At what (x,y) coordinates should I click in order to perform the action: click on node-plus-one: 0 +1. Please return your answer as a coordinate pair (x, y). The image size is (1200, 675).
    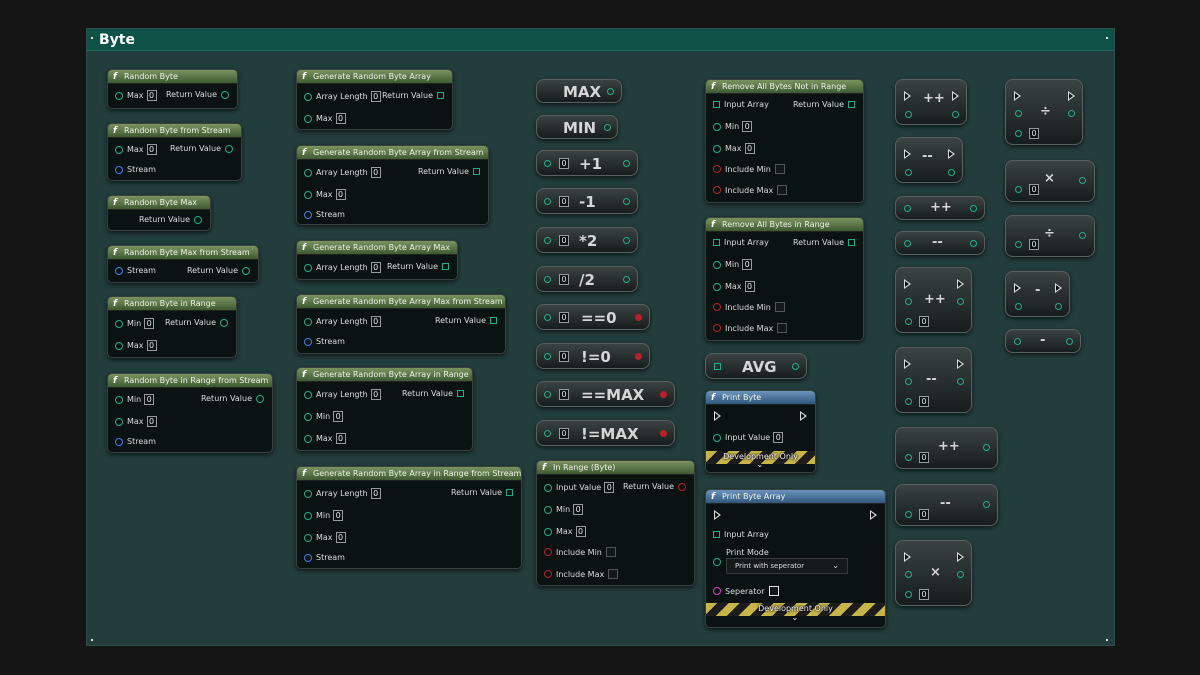
    Looking at the image, I should click on (587, 163).